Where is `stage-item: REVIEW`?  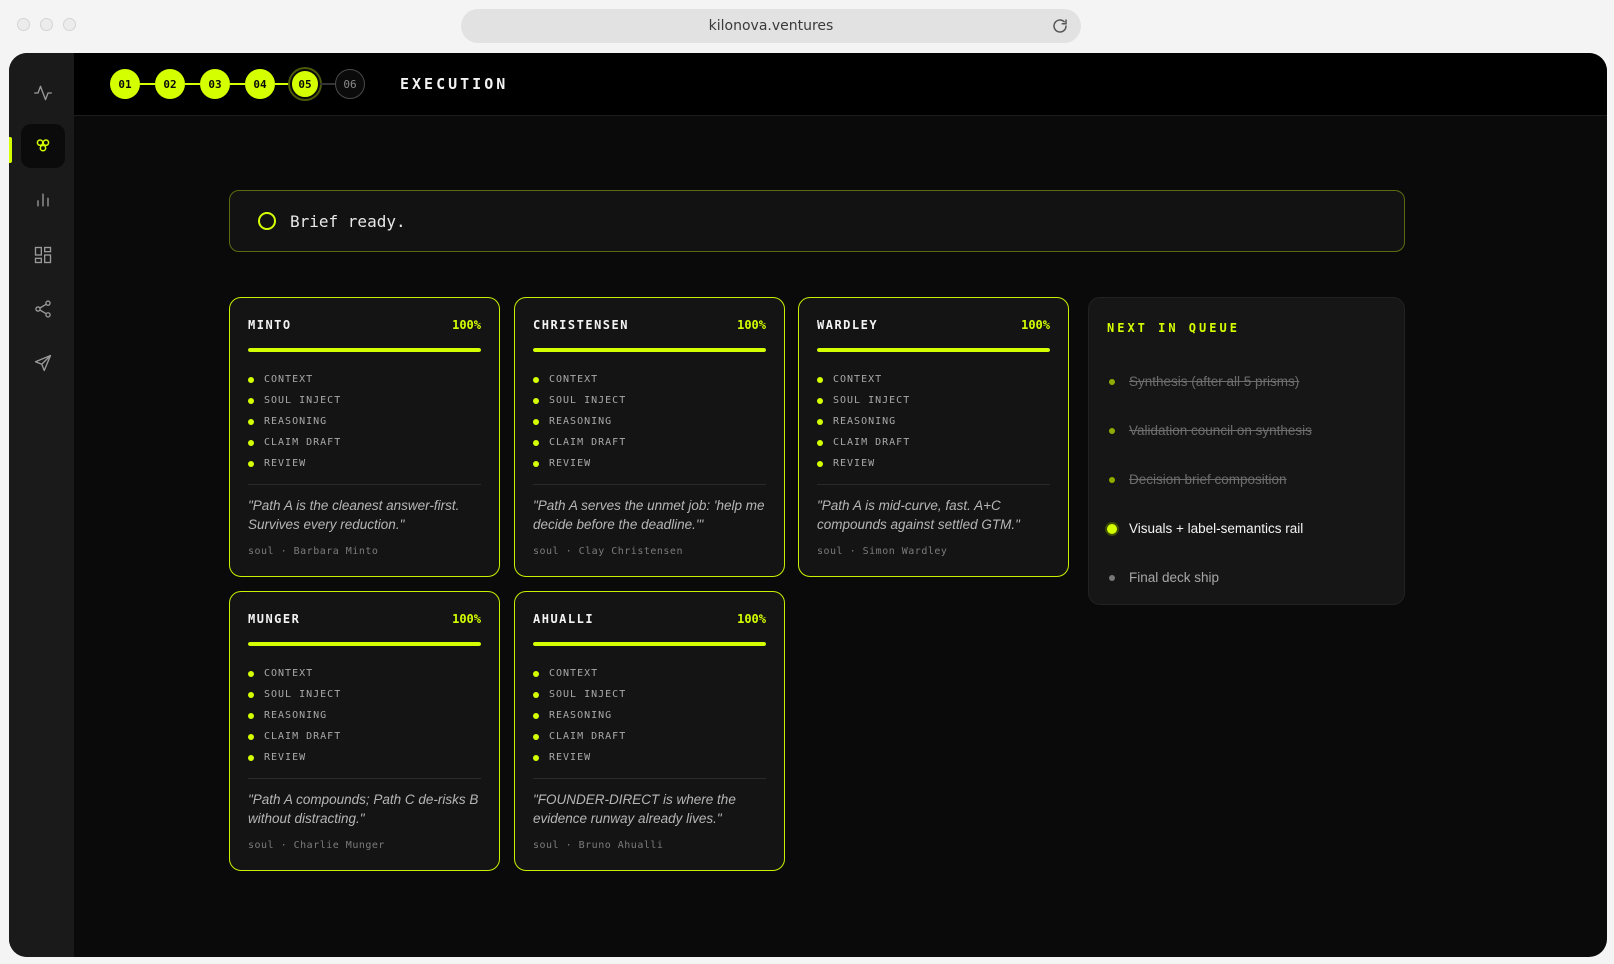 stage-item: REVIEW is located at coordinates (364, 463).